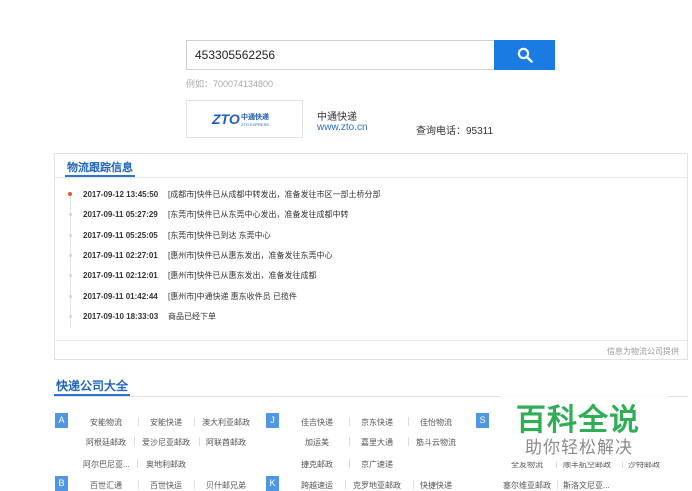 This screenshot has height=491, width=692. I want to click on zto-logo-icon: ZTO 中通快递 ZTO EXPRESS, so click(240, 119).